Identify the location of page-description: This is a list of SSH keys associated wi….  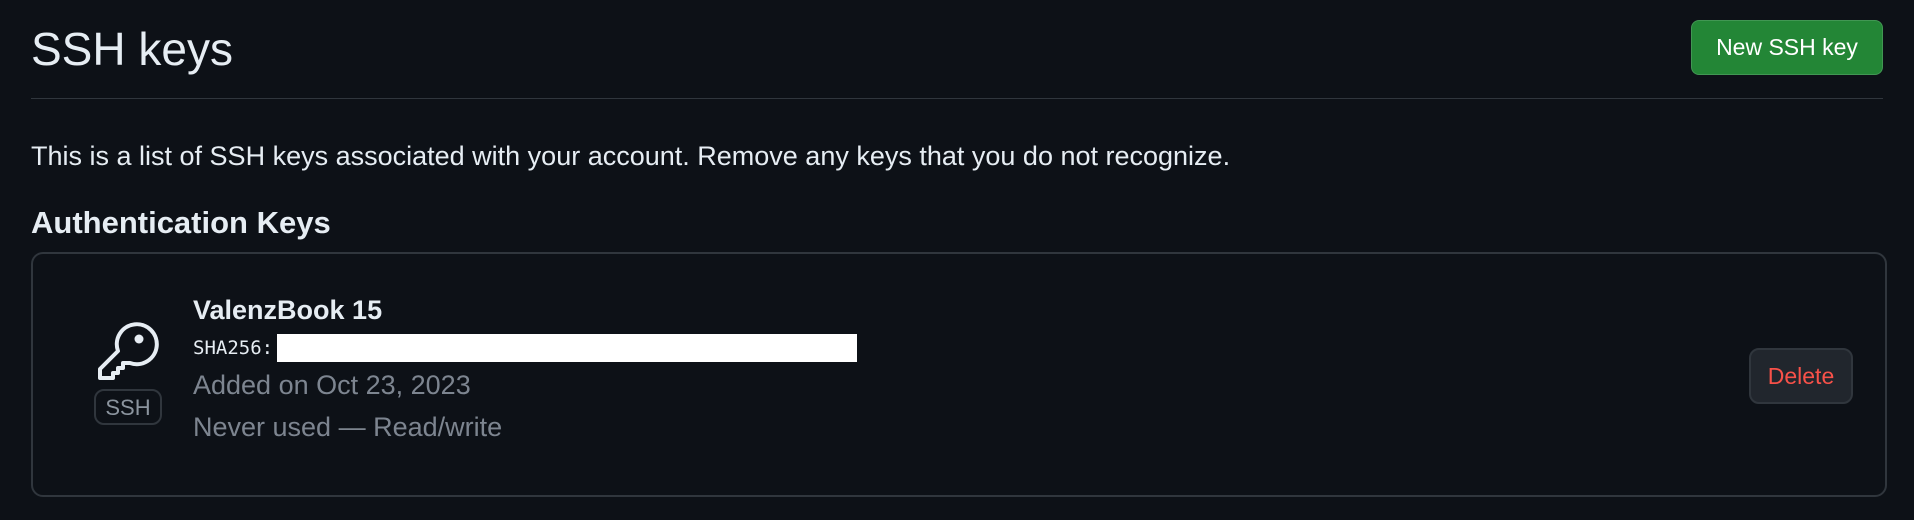
(631, 156).